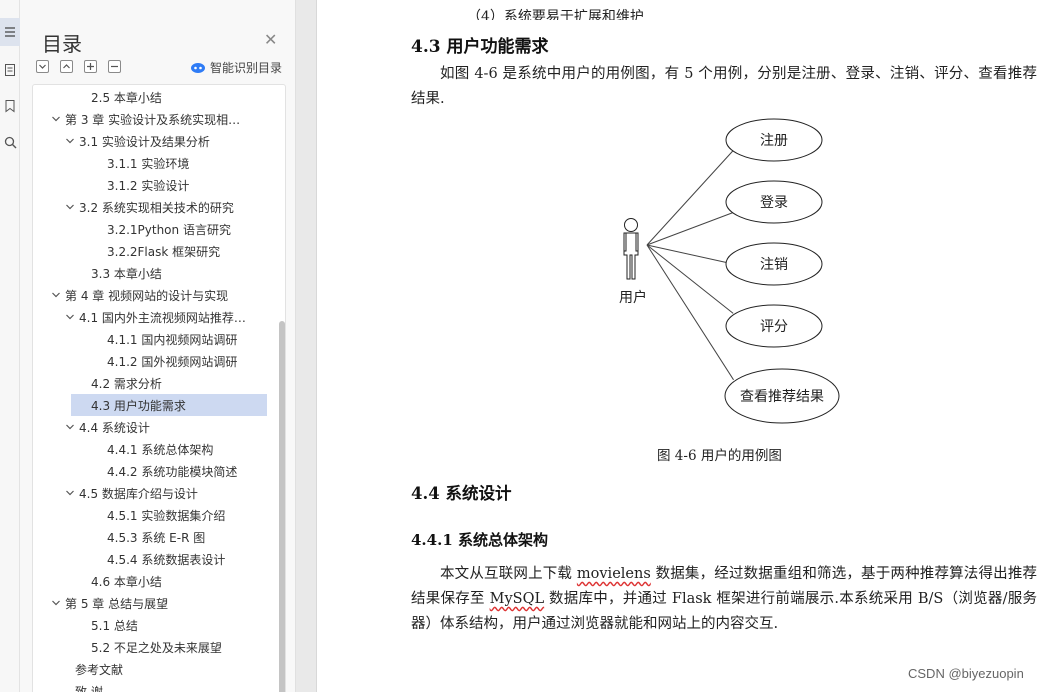 This screenshot has width=1057, height=692. Describe the element at coordinates (126, 383) in the screenshot. I see `toc-item-label: 4.2 需求分析` at that location.